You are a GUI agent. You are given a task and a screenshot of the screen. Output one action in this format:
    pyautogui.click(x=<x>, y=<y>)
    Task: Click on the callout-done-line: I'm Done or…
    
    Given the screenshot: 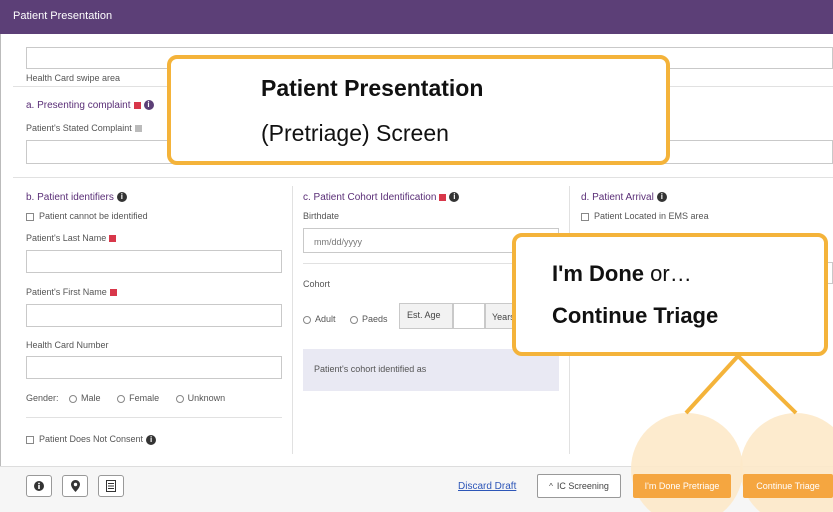 What is the action you would take?
    pyautogui.click(x=622, y=273)
    